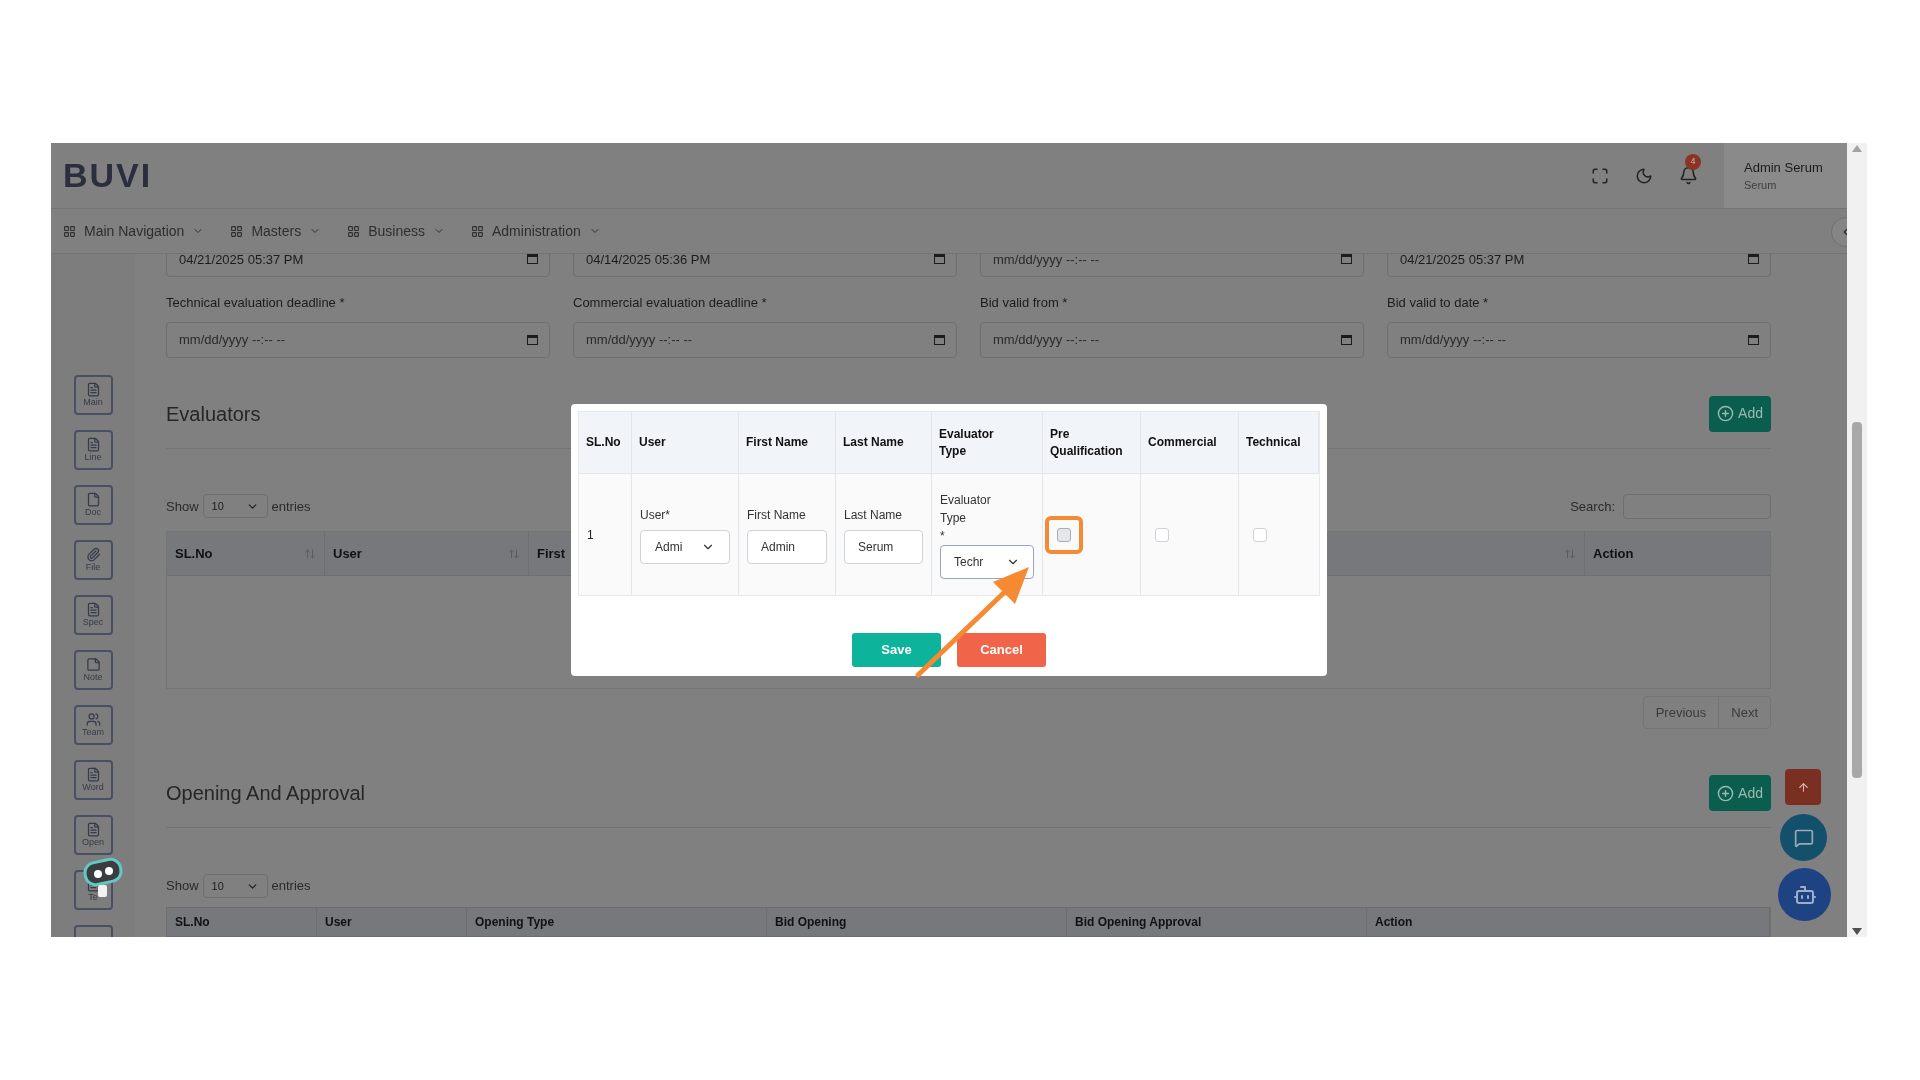  What do you see at coordinates (1438, 303) in the screenshot?
I see `field-label: Bid valid to date *` at bounding box center [1438, 303].